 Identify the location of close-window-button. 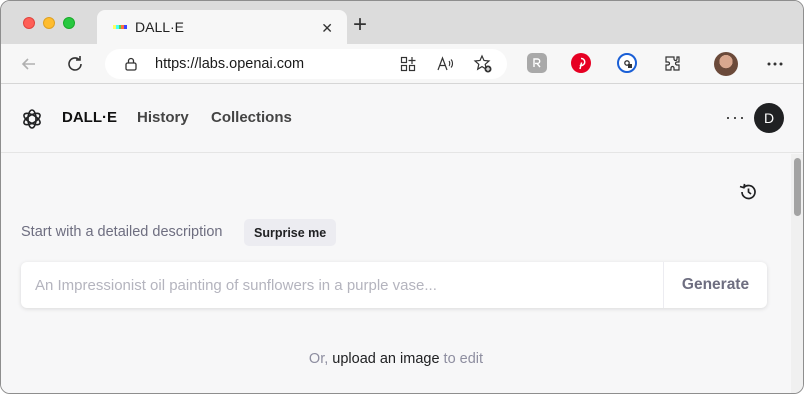
(29, 23).